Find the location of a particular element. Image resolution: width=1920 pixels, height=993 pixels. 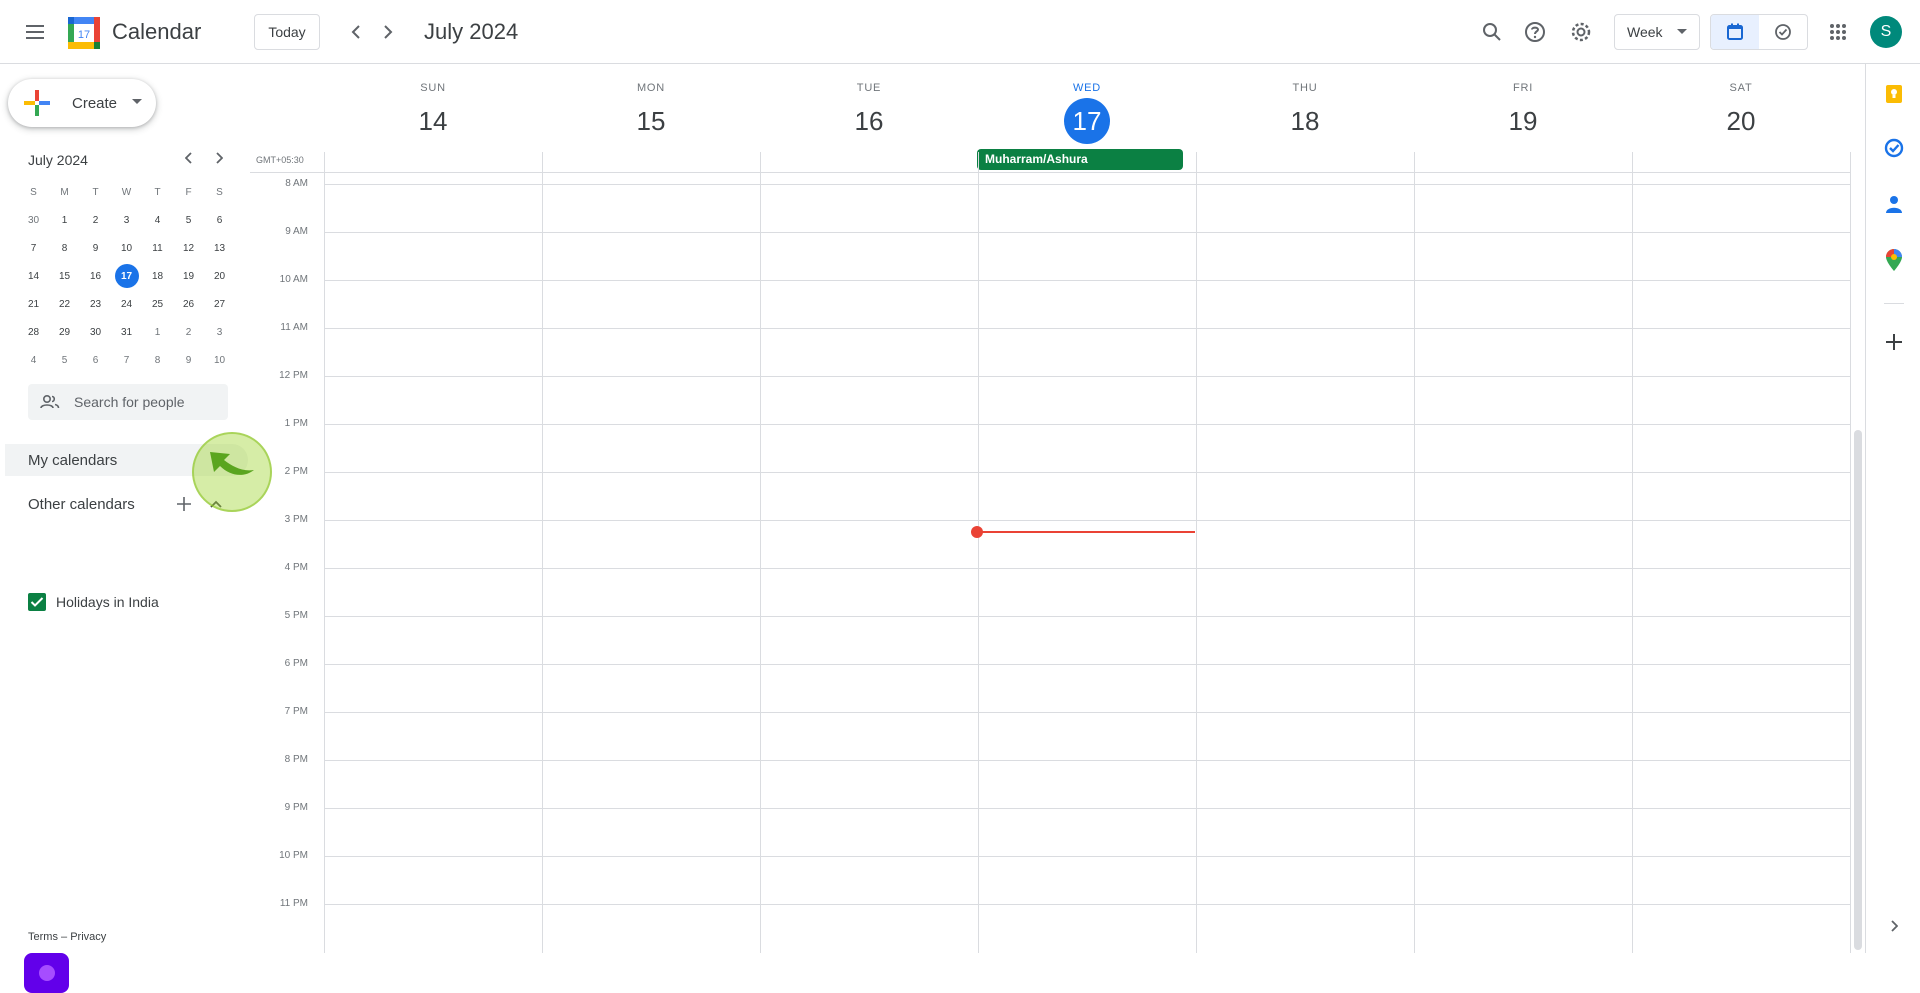

hour-label: 10 AM is located at coordinates (293, 279).